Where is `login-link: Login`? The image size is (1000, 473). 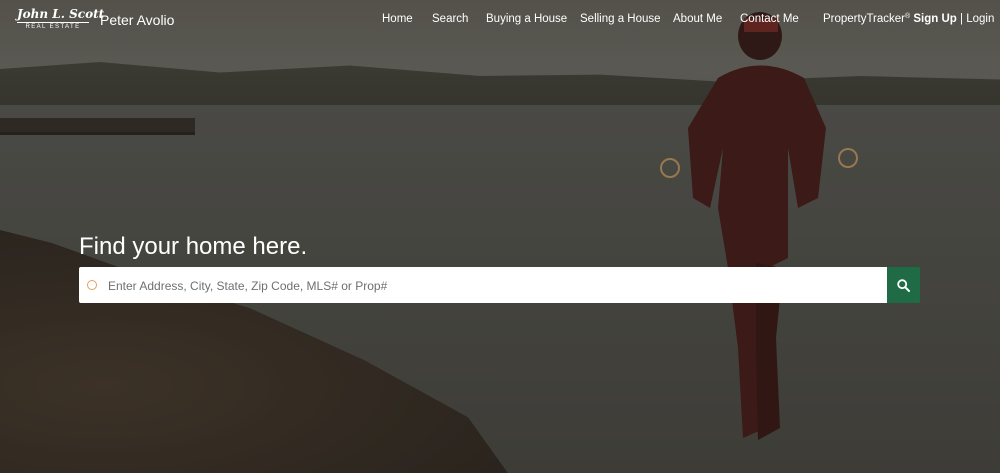 login-link: Login is located at coordinates (980, 19).